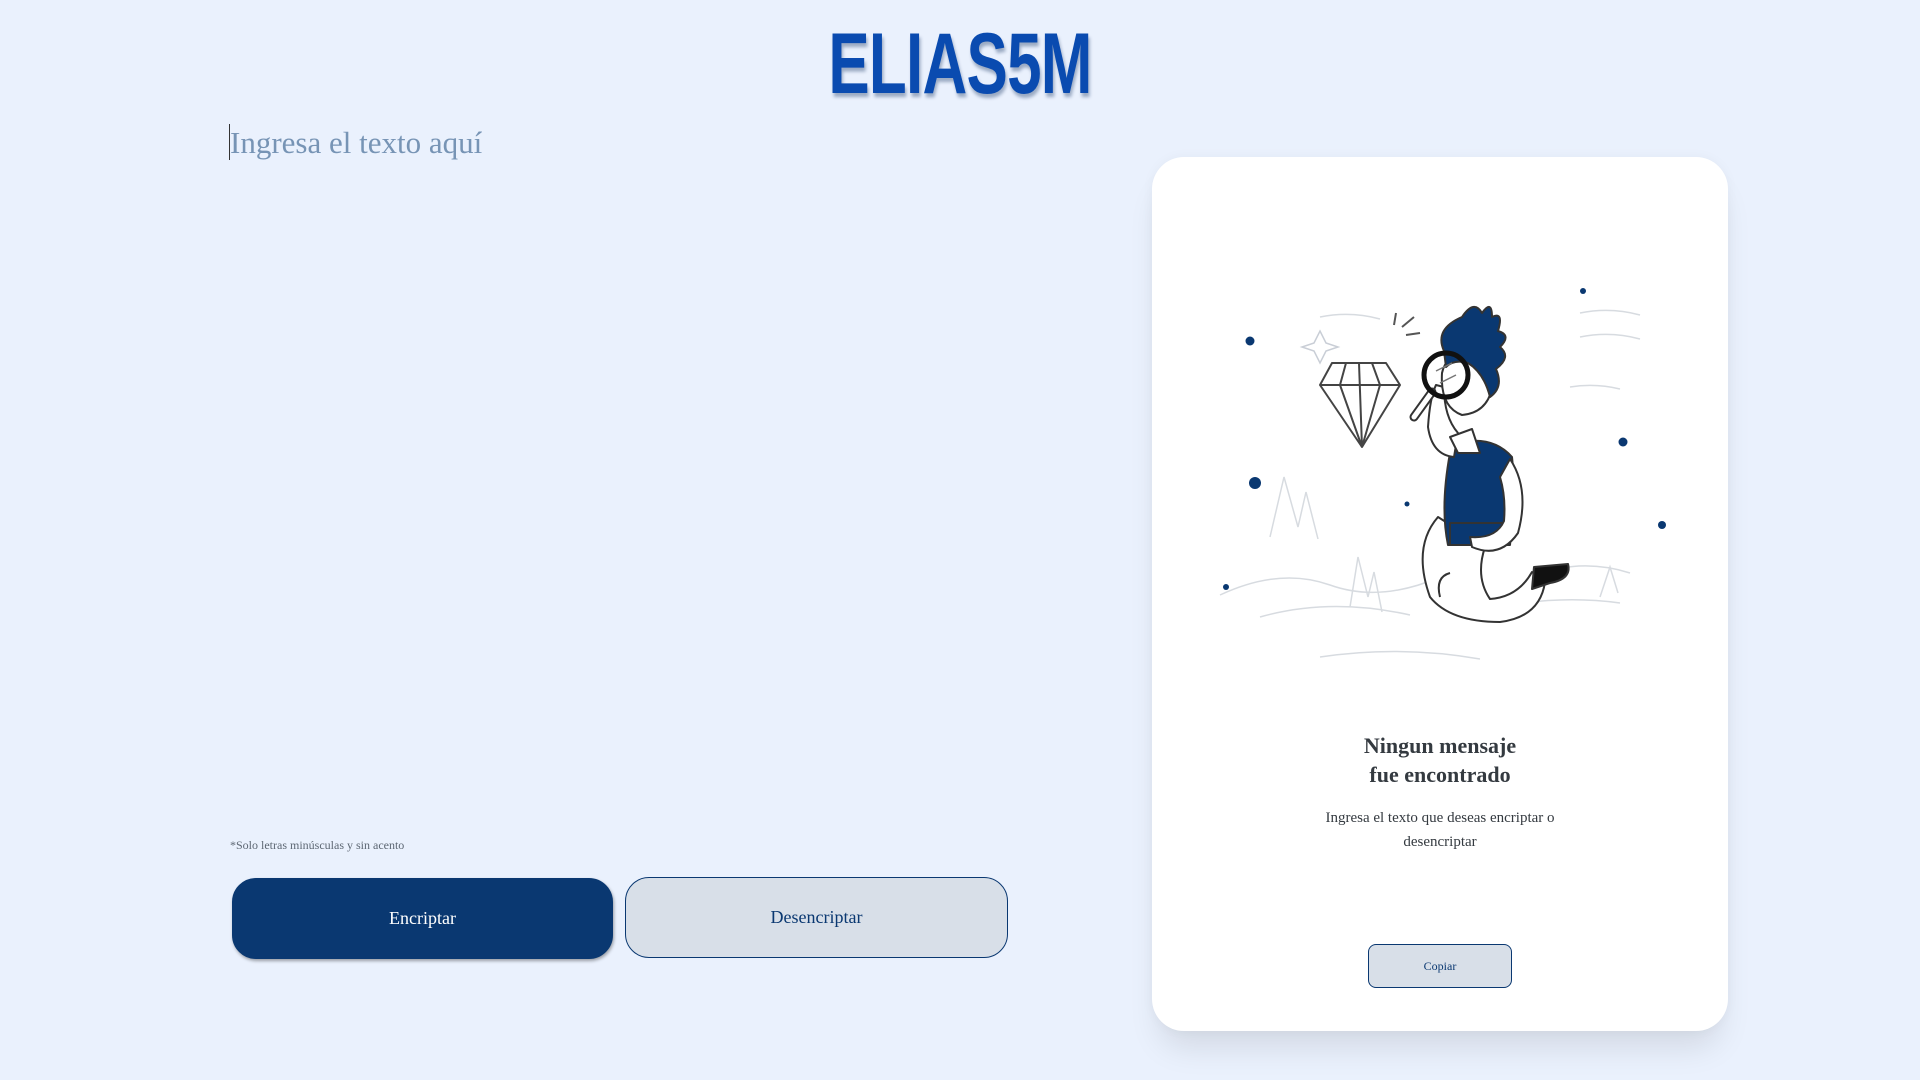 This screenshot has height=1080, width=1920. Describe the element at coordinates (229, 142) in the screenshot. I see `text-cursor` at that location.